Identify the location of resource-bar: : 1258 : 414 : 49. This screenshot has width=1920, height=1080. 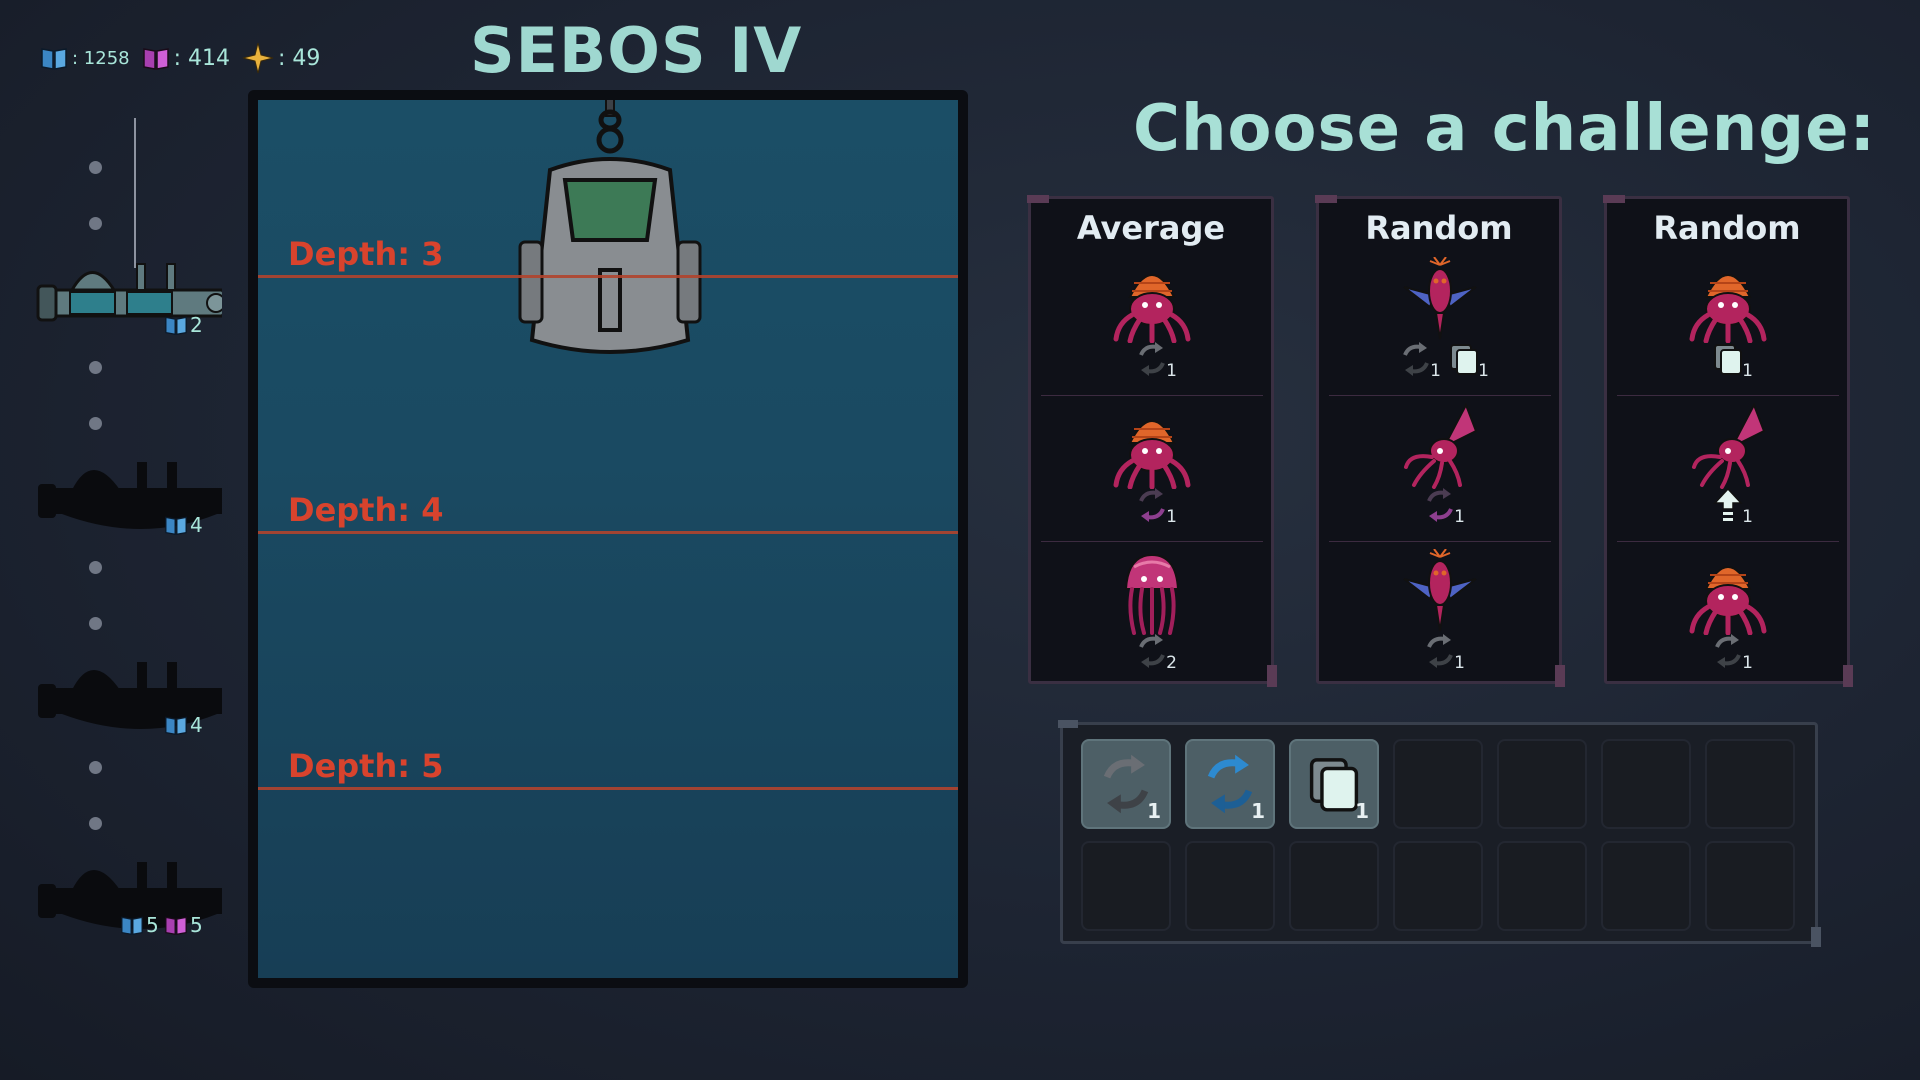
(180, 58).